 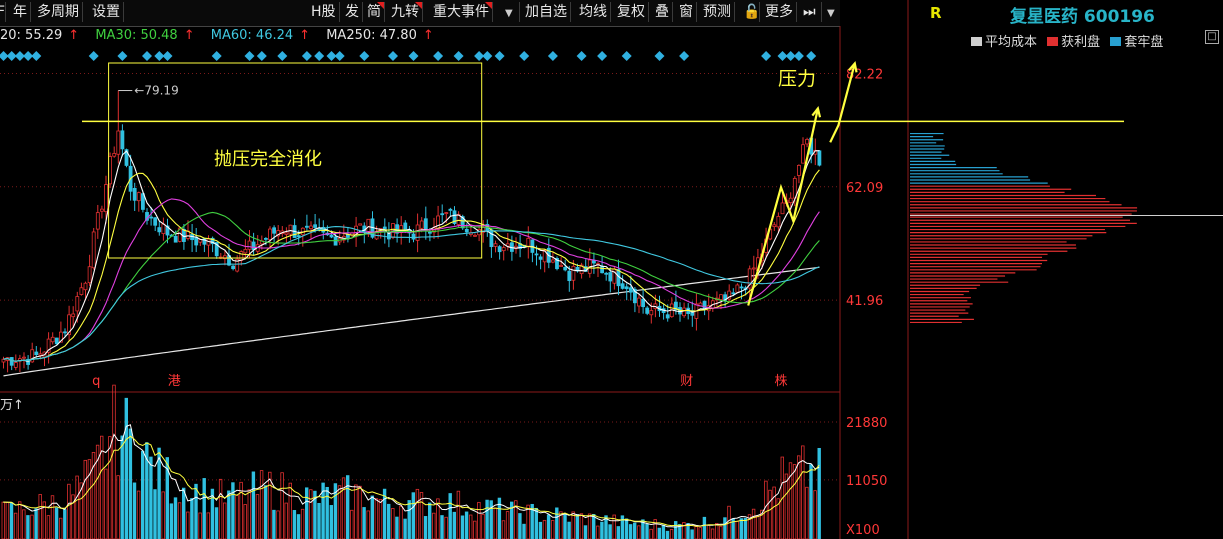 I want to click on event-marker: 株, so click(x=780, y=381).